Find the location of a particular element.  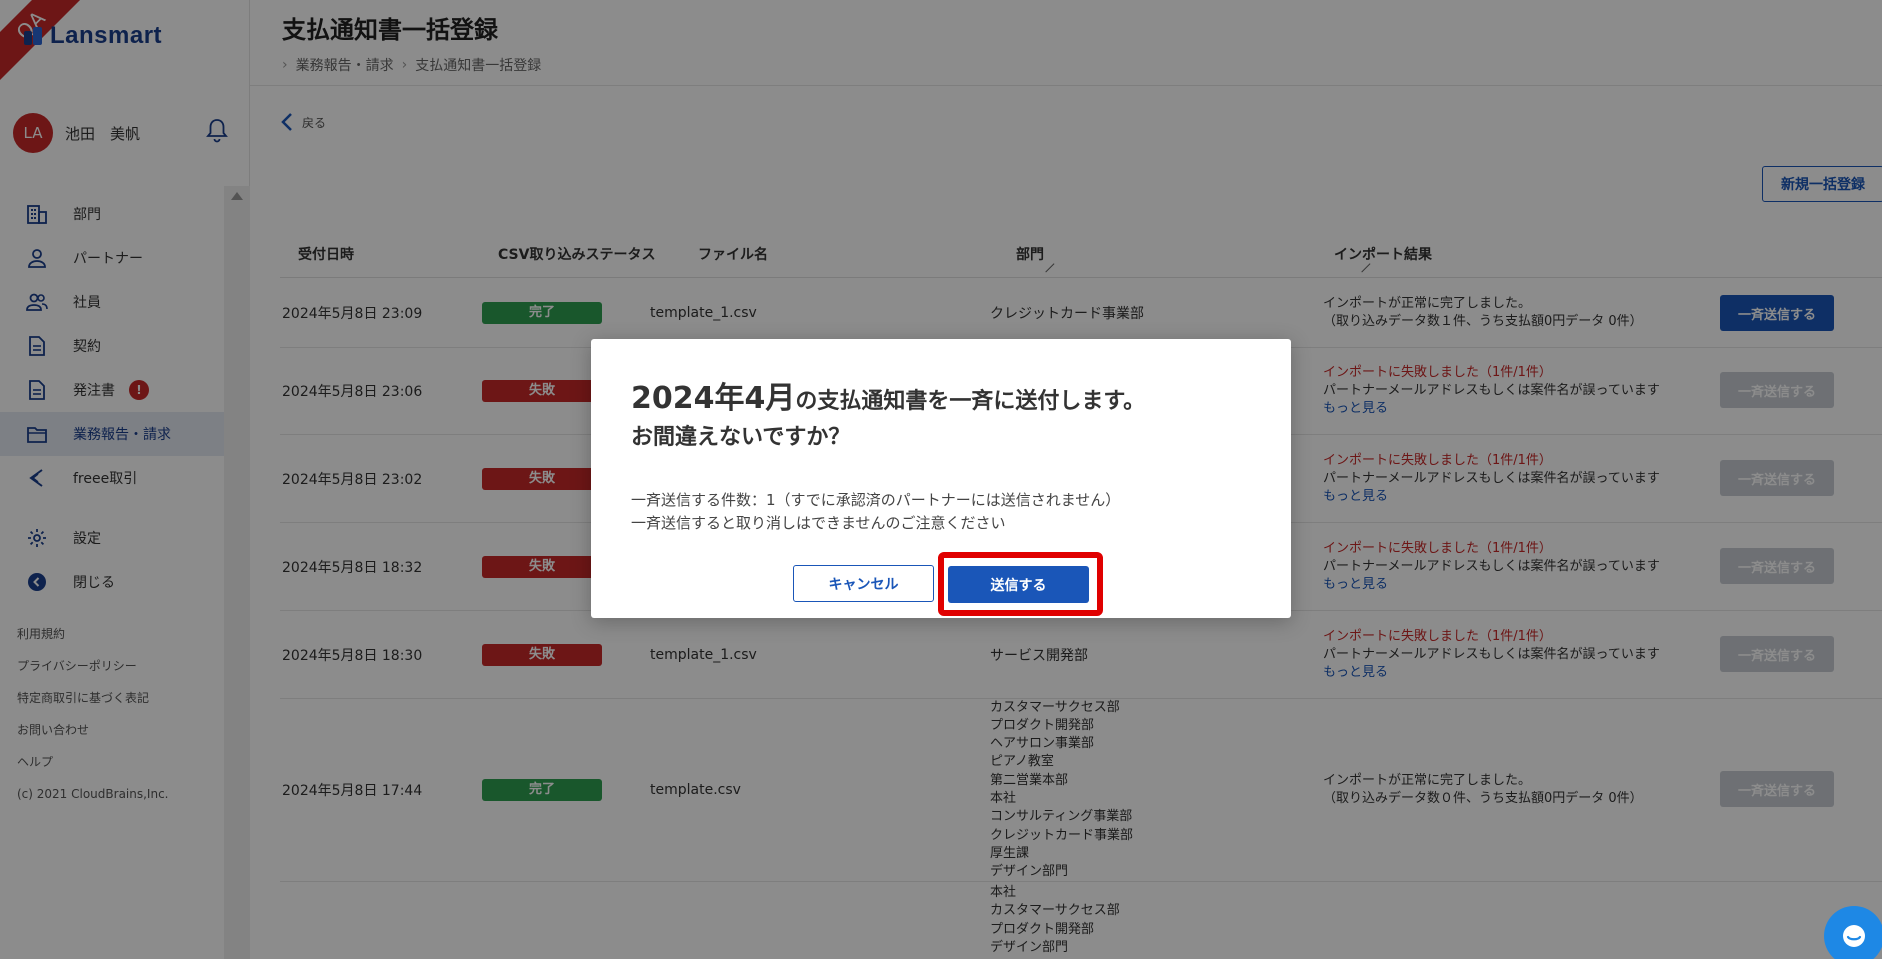

chat-icon is located at coordinates (1854, 936).